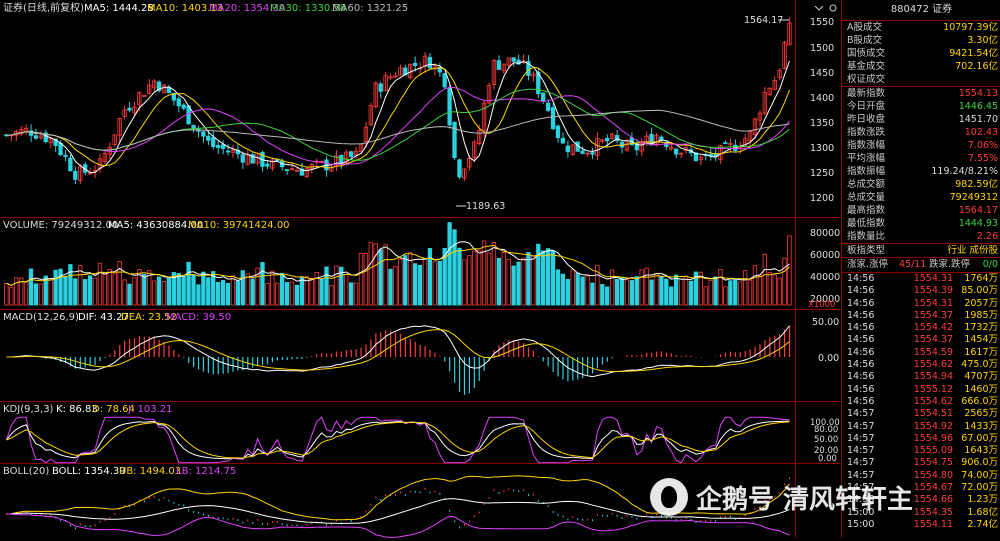 The height and width of the screenshot is (541, 1000). I want to click on tick-row: 14:57 1554.51 2565万, so click(921, 414).